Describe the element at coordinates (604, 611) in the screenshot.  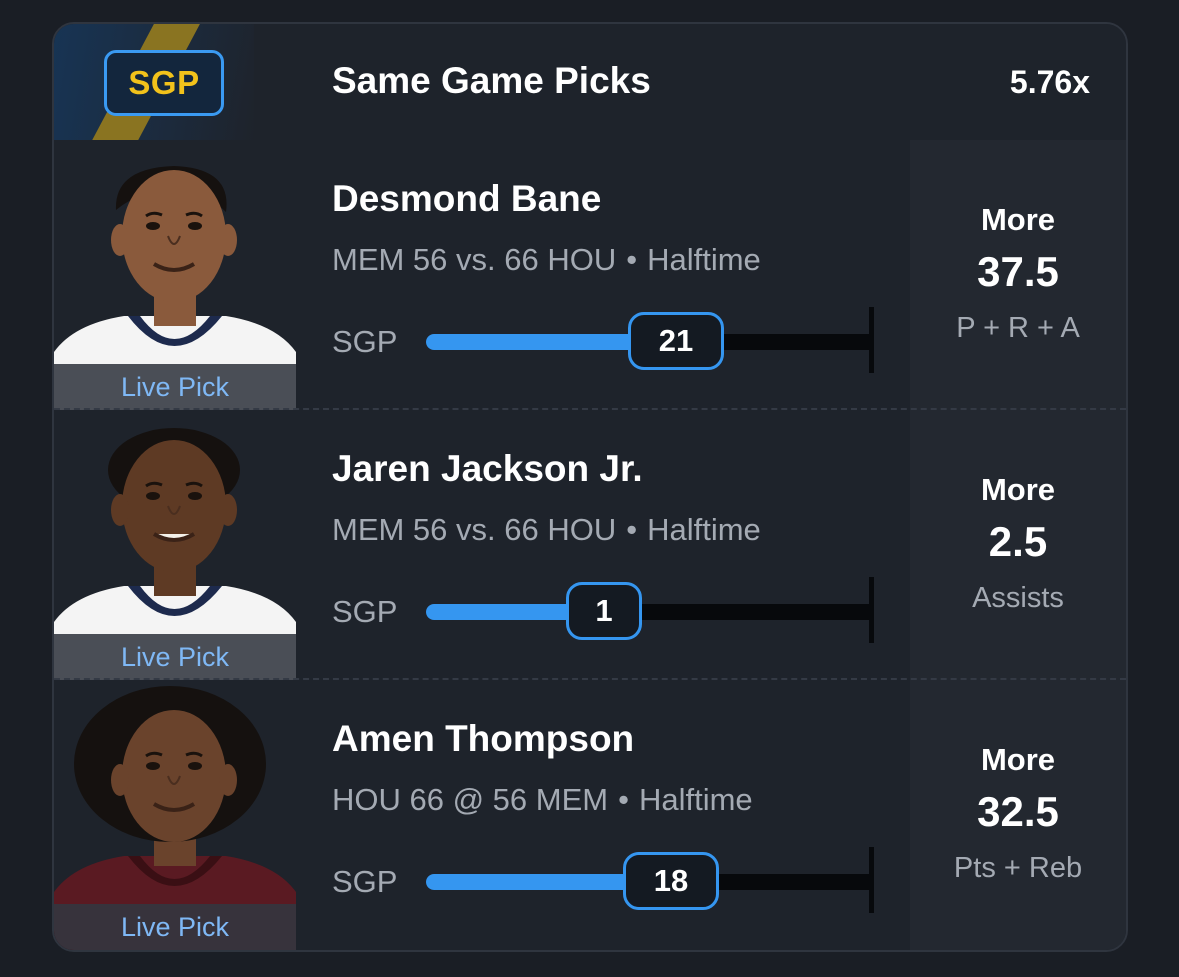
I see `current-stat-value: 1` at that location.